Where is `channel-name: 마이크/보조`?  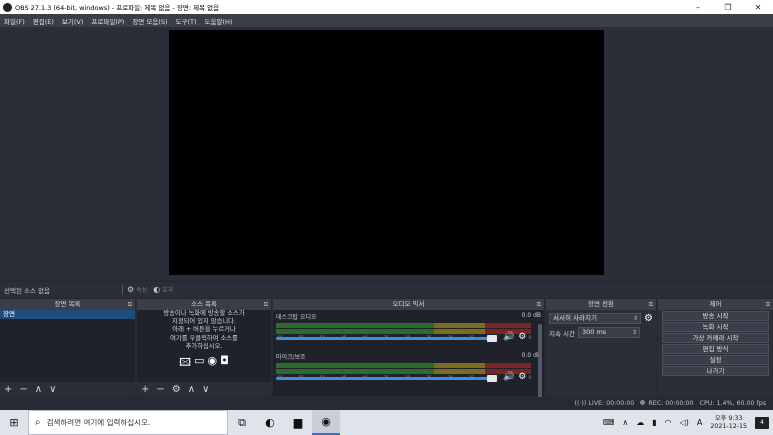 channel-name: 마이크/보조 is located at coordinates (291, 357).